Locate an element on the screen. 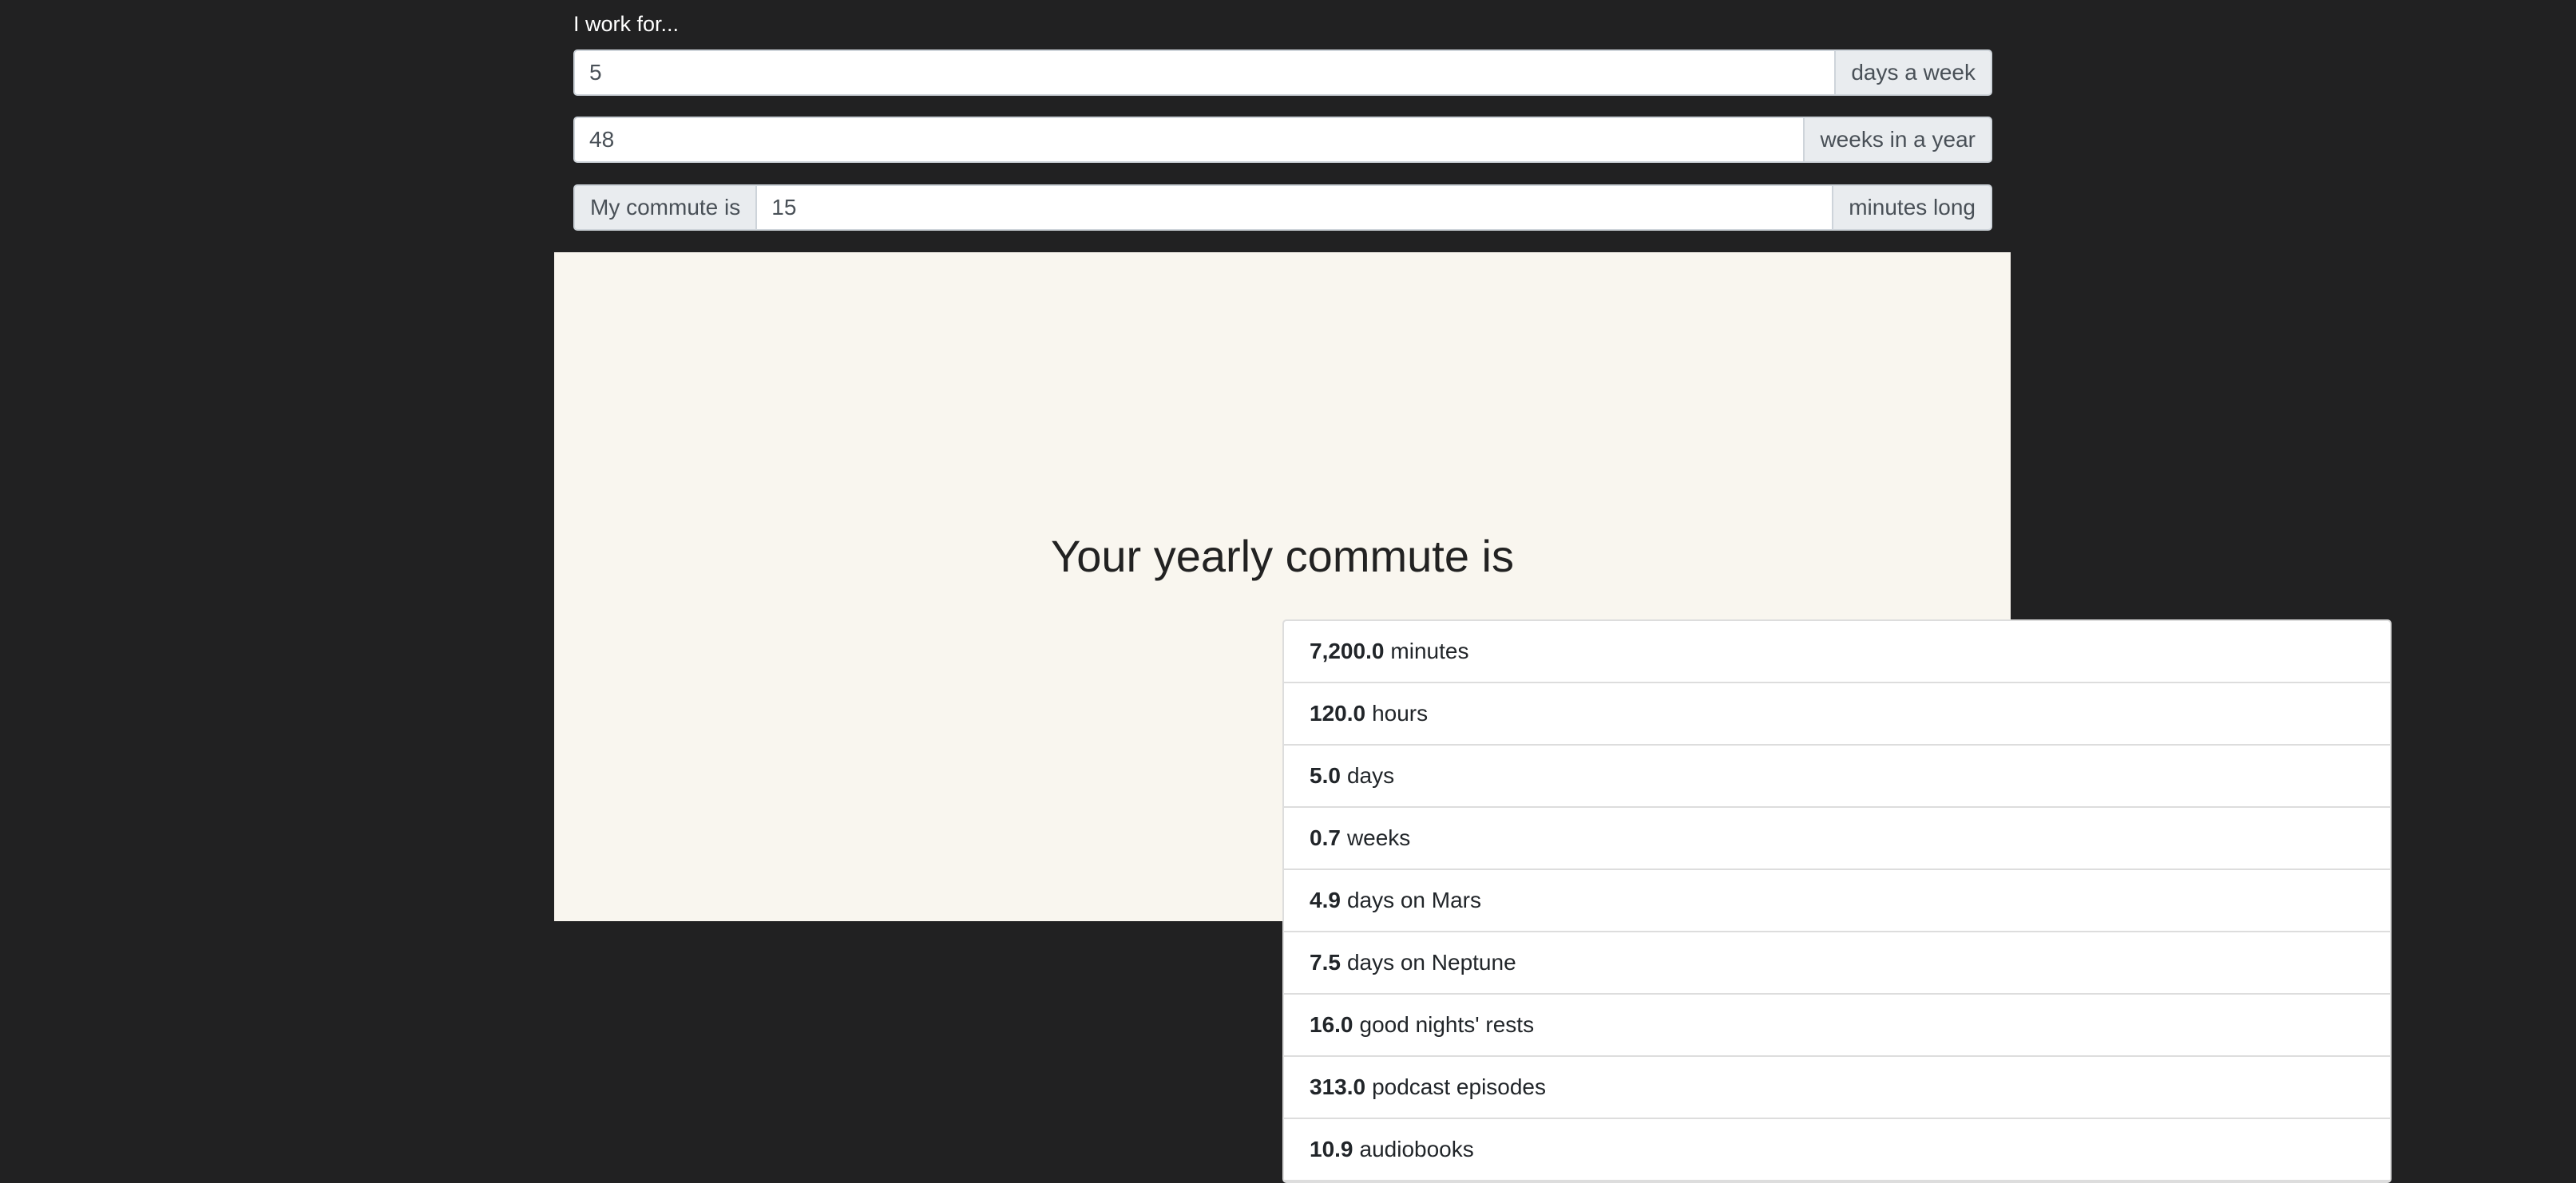 This screenshot has width=2576, height=1183. result-unit: podcast episodes is located at coordinates (1459, 1086).